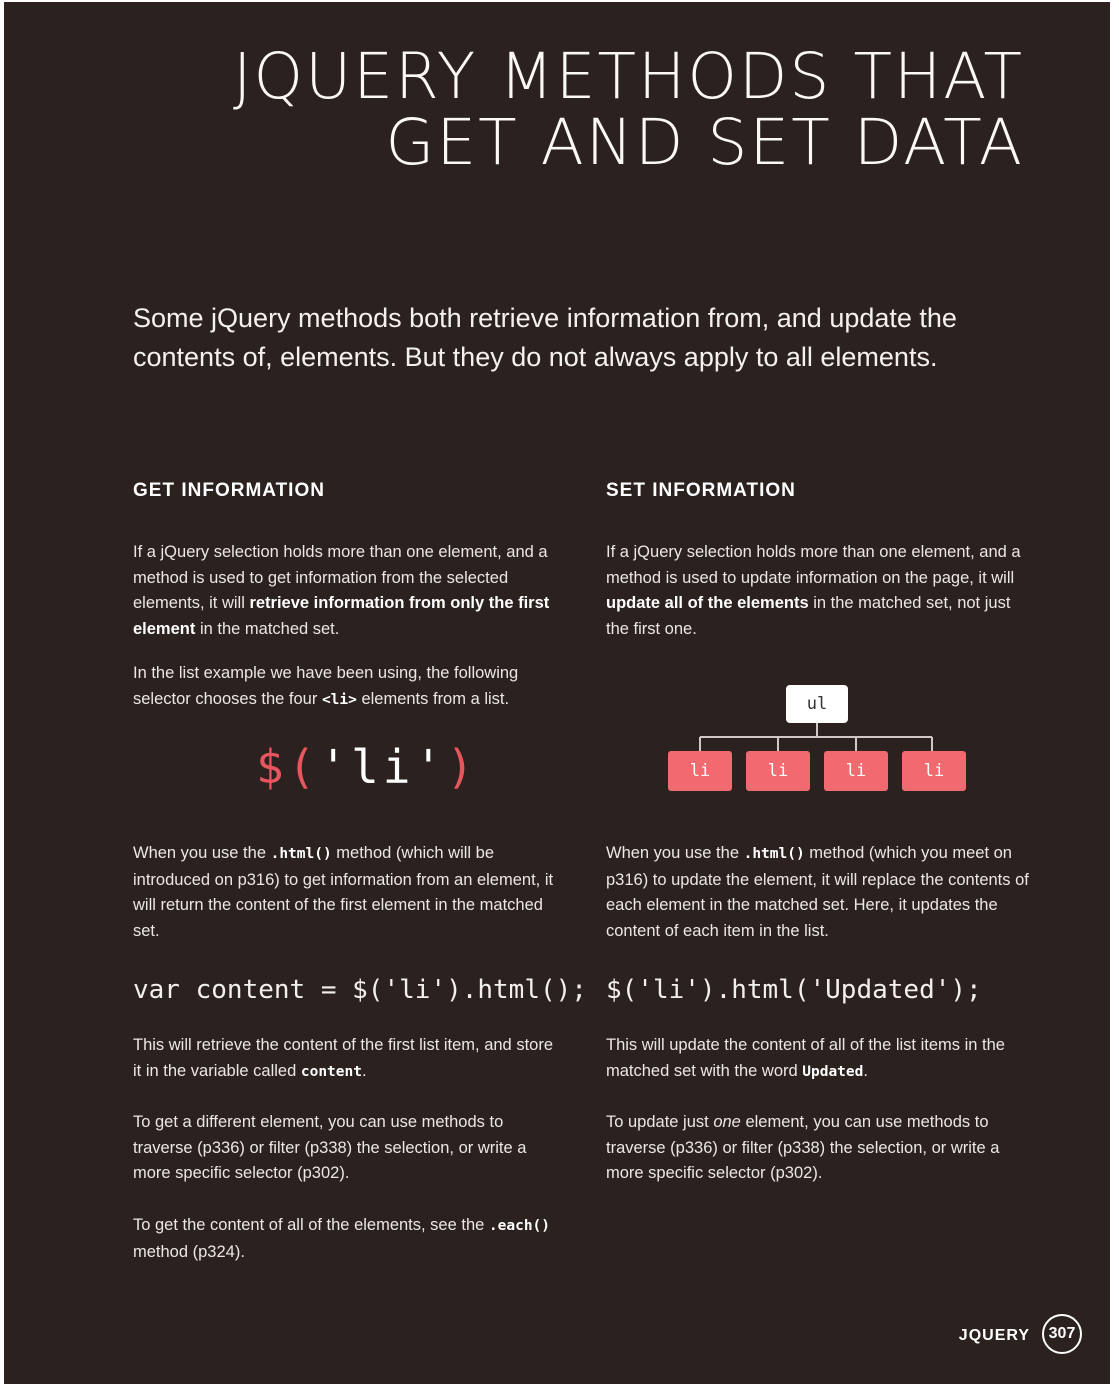 This screenshot has height=1392, width=1119. What do you see at coordinates (229, 490) in the screenshot?
I see `get-information-heading: GET INFORMATION` at bounding box center [229, 490].